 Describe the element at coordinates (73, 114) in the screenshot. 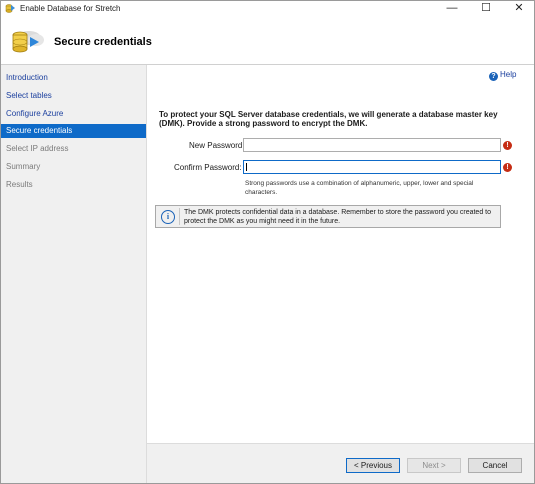

I see `nav-item-configure-azure: Configure Azure` at that location.